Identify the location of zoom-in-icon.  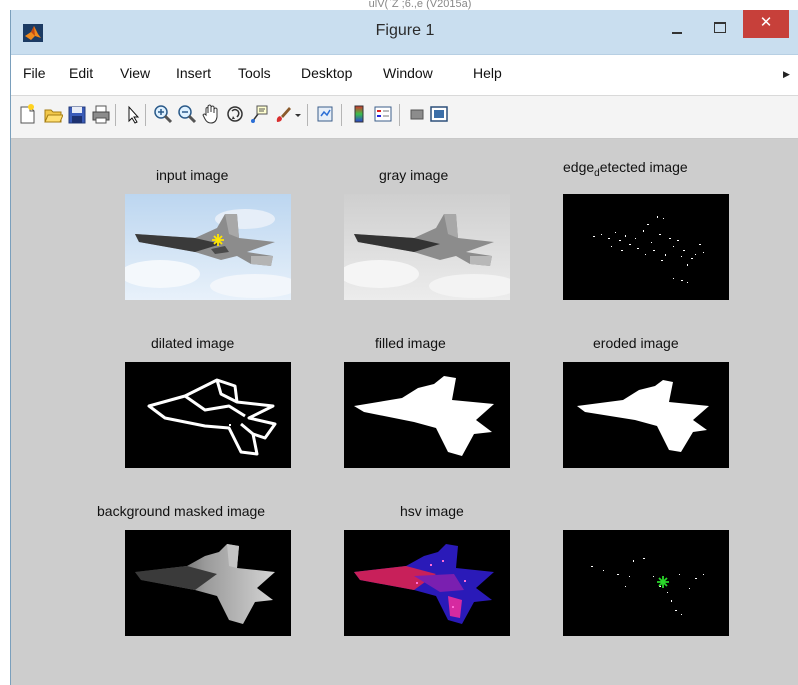
(163, 114).